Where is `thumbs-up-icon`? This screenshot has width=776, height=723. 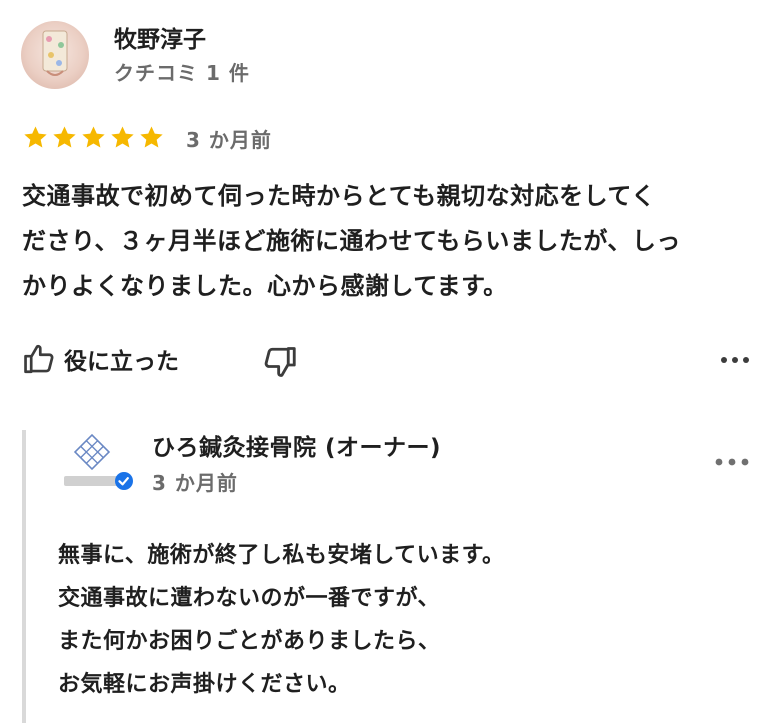 thumbs-up-icon is located at coordinates (39, 359).